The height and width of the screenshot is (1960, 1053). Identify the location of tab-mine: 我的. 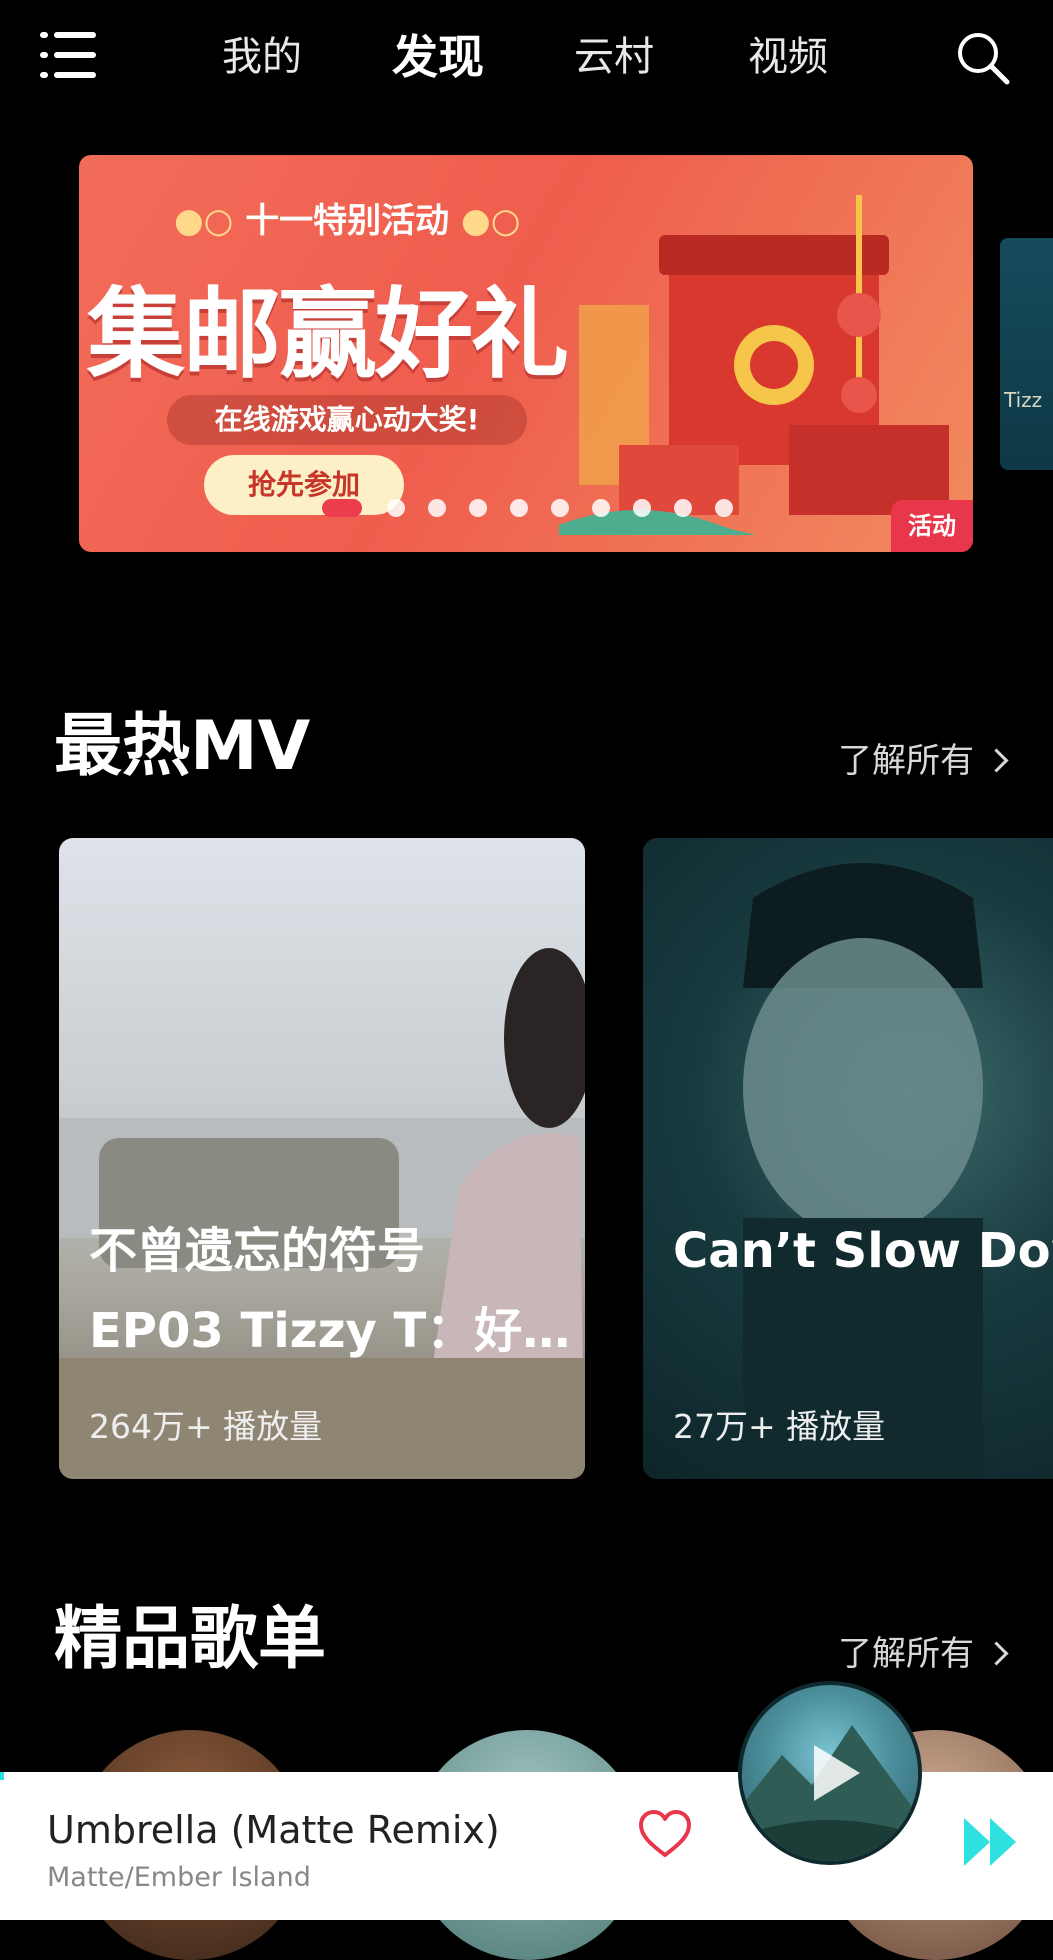
(262, 57).